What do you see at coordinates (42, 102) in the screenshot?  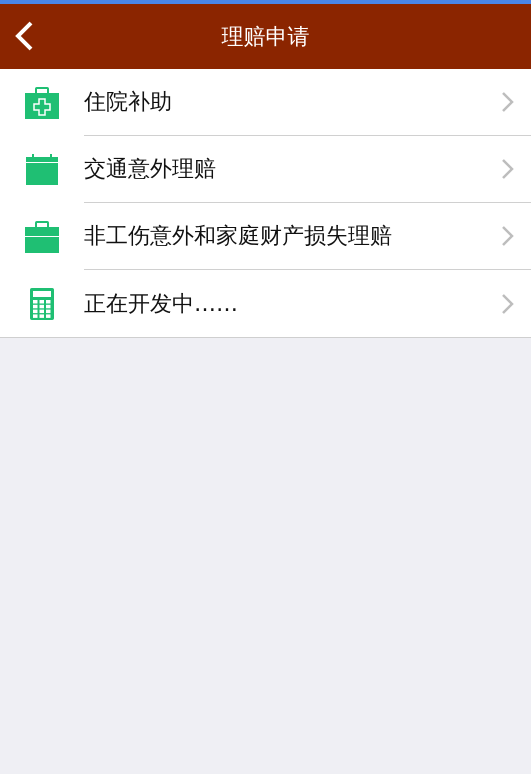 I see `medical-kit-icon` at bounding box center [42, 102].